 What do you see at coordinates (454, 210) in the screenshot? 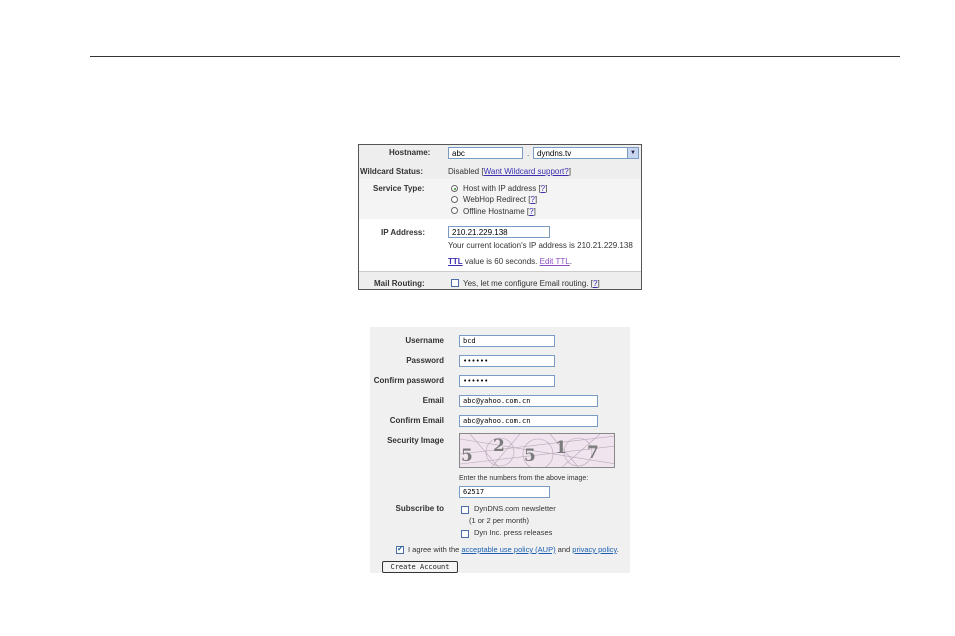
I see `radio-offline` at bounding box center [454, 210].